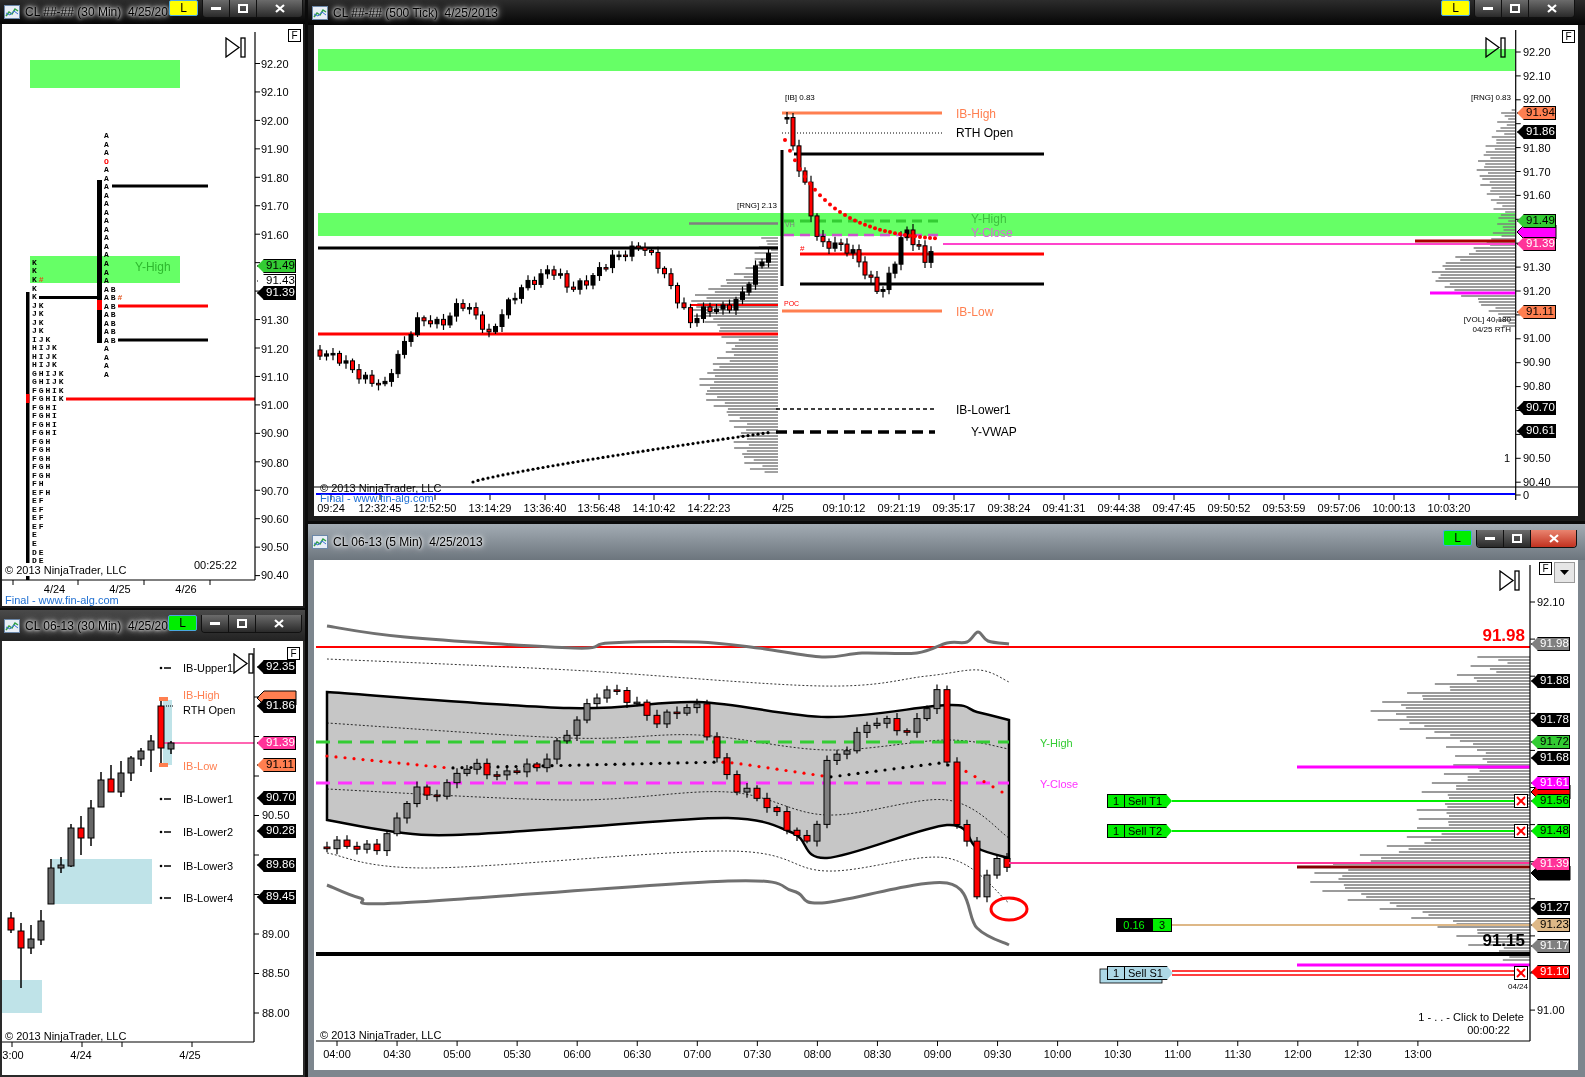 This screenshot has width=1585, height=1077. Describe the element at coordinates (415, 12) in the screenshot. I see `window-title: CL ##-## (500 Tick) 4/25/2013` at that location.